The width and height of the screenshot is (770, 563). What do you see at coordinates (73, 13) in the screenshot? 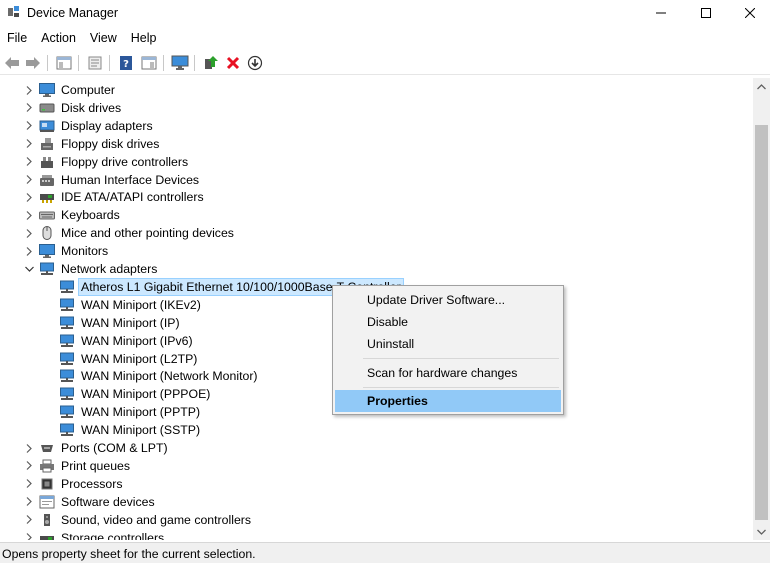
I see `window-title: Device Manager` at bounding box center [73, 13].